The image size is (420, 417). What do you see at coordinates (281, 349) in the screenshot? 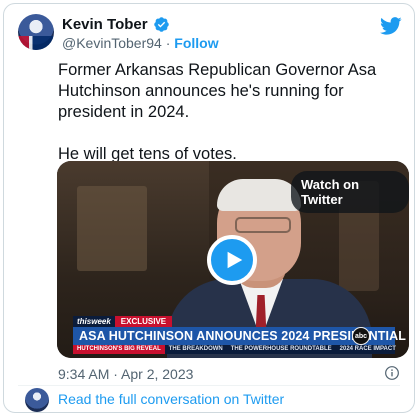
I see `strip-item: THE POWERHOUSE ROUNDTABLE` at bounding box center [281, 349].